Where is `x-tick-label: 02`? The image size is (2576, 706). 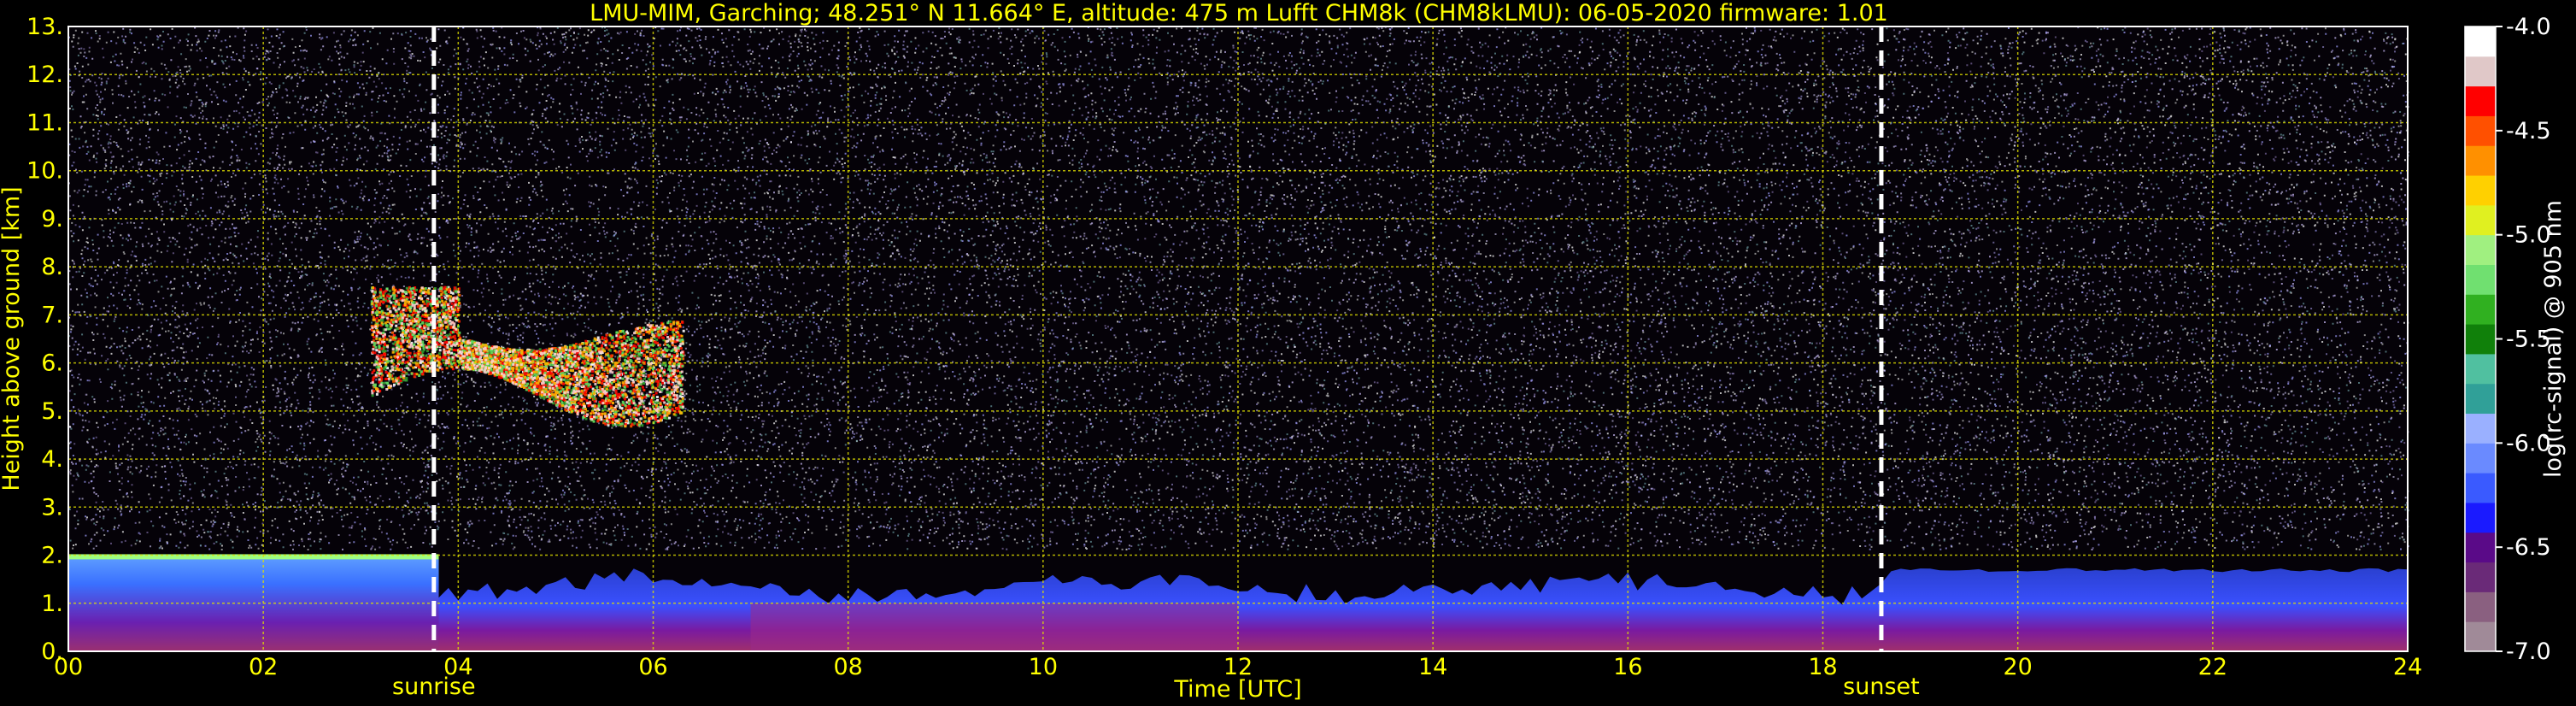 x-tick-label: 02 is located at coordinates (263, 667).